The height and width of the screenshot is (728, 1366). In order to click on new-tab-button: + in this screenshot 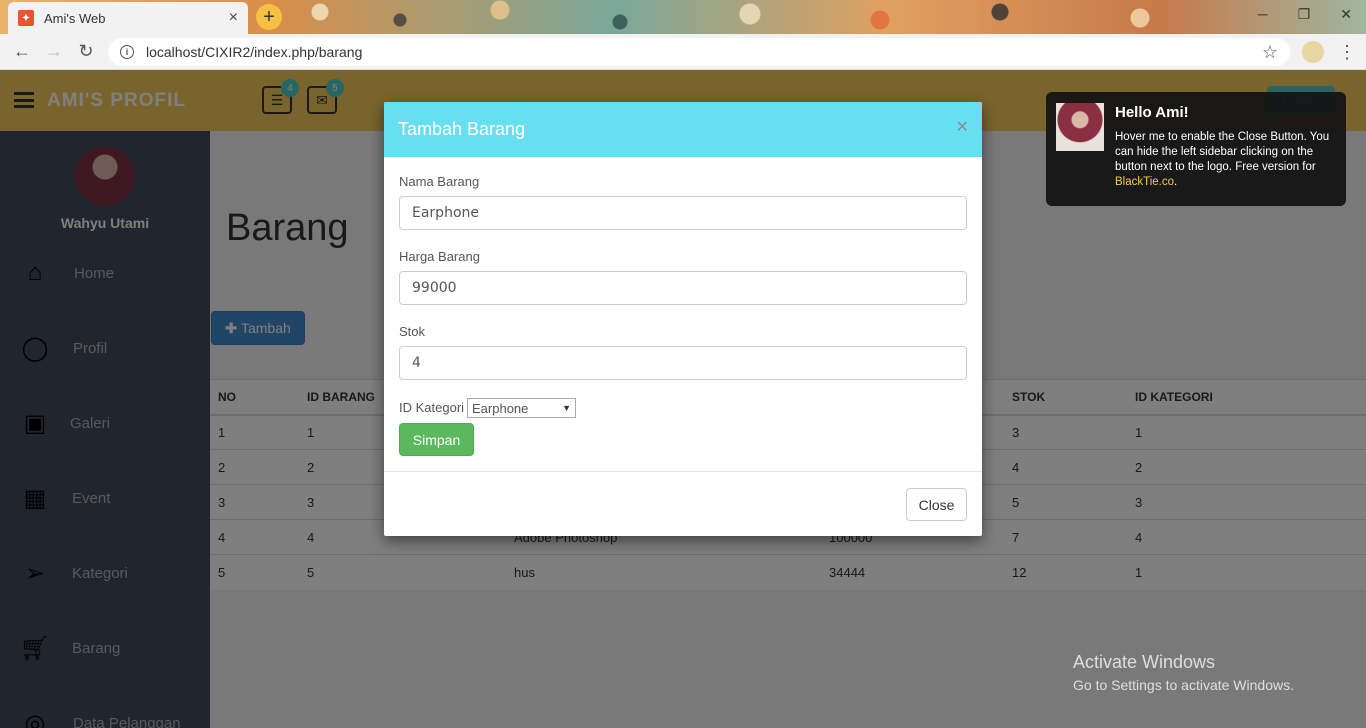, I will do `click(269, 17)`.